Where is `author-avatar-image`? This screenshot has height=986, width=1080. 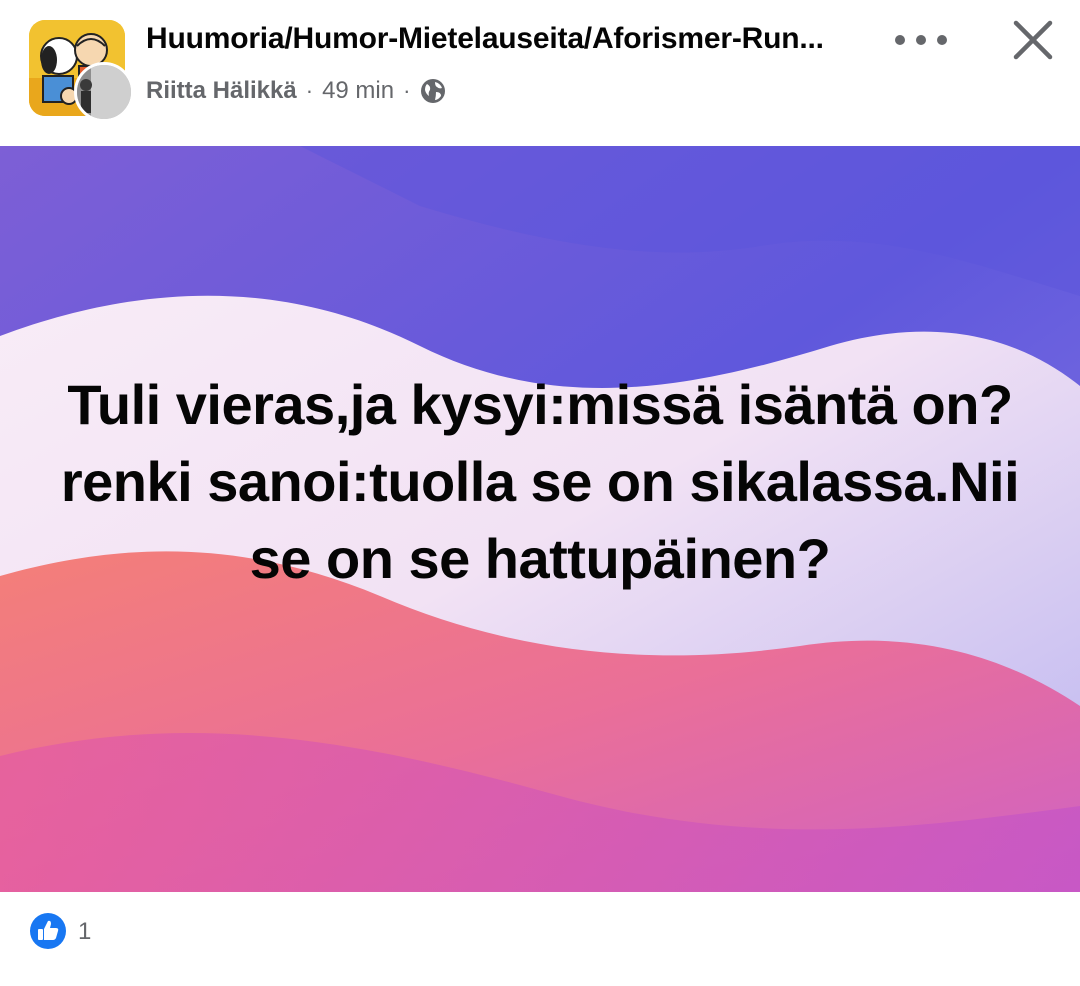
author-avatar-image is located at coordinates (104, 92).